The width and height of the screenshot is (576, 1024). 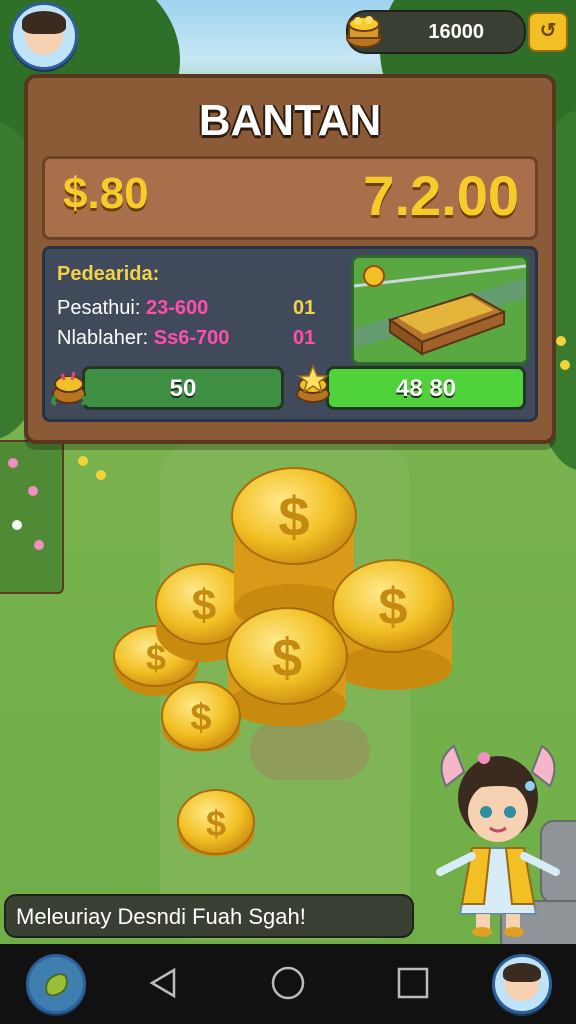 I want to click on crop-basket-icon, so click(x=69, y=388).